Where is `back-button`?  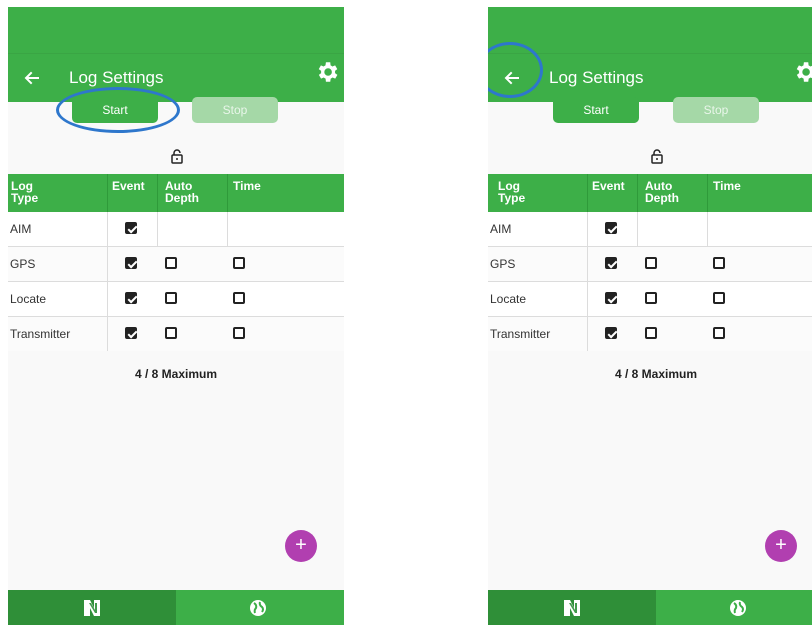 back-button is located at coordinates (32, 78).